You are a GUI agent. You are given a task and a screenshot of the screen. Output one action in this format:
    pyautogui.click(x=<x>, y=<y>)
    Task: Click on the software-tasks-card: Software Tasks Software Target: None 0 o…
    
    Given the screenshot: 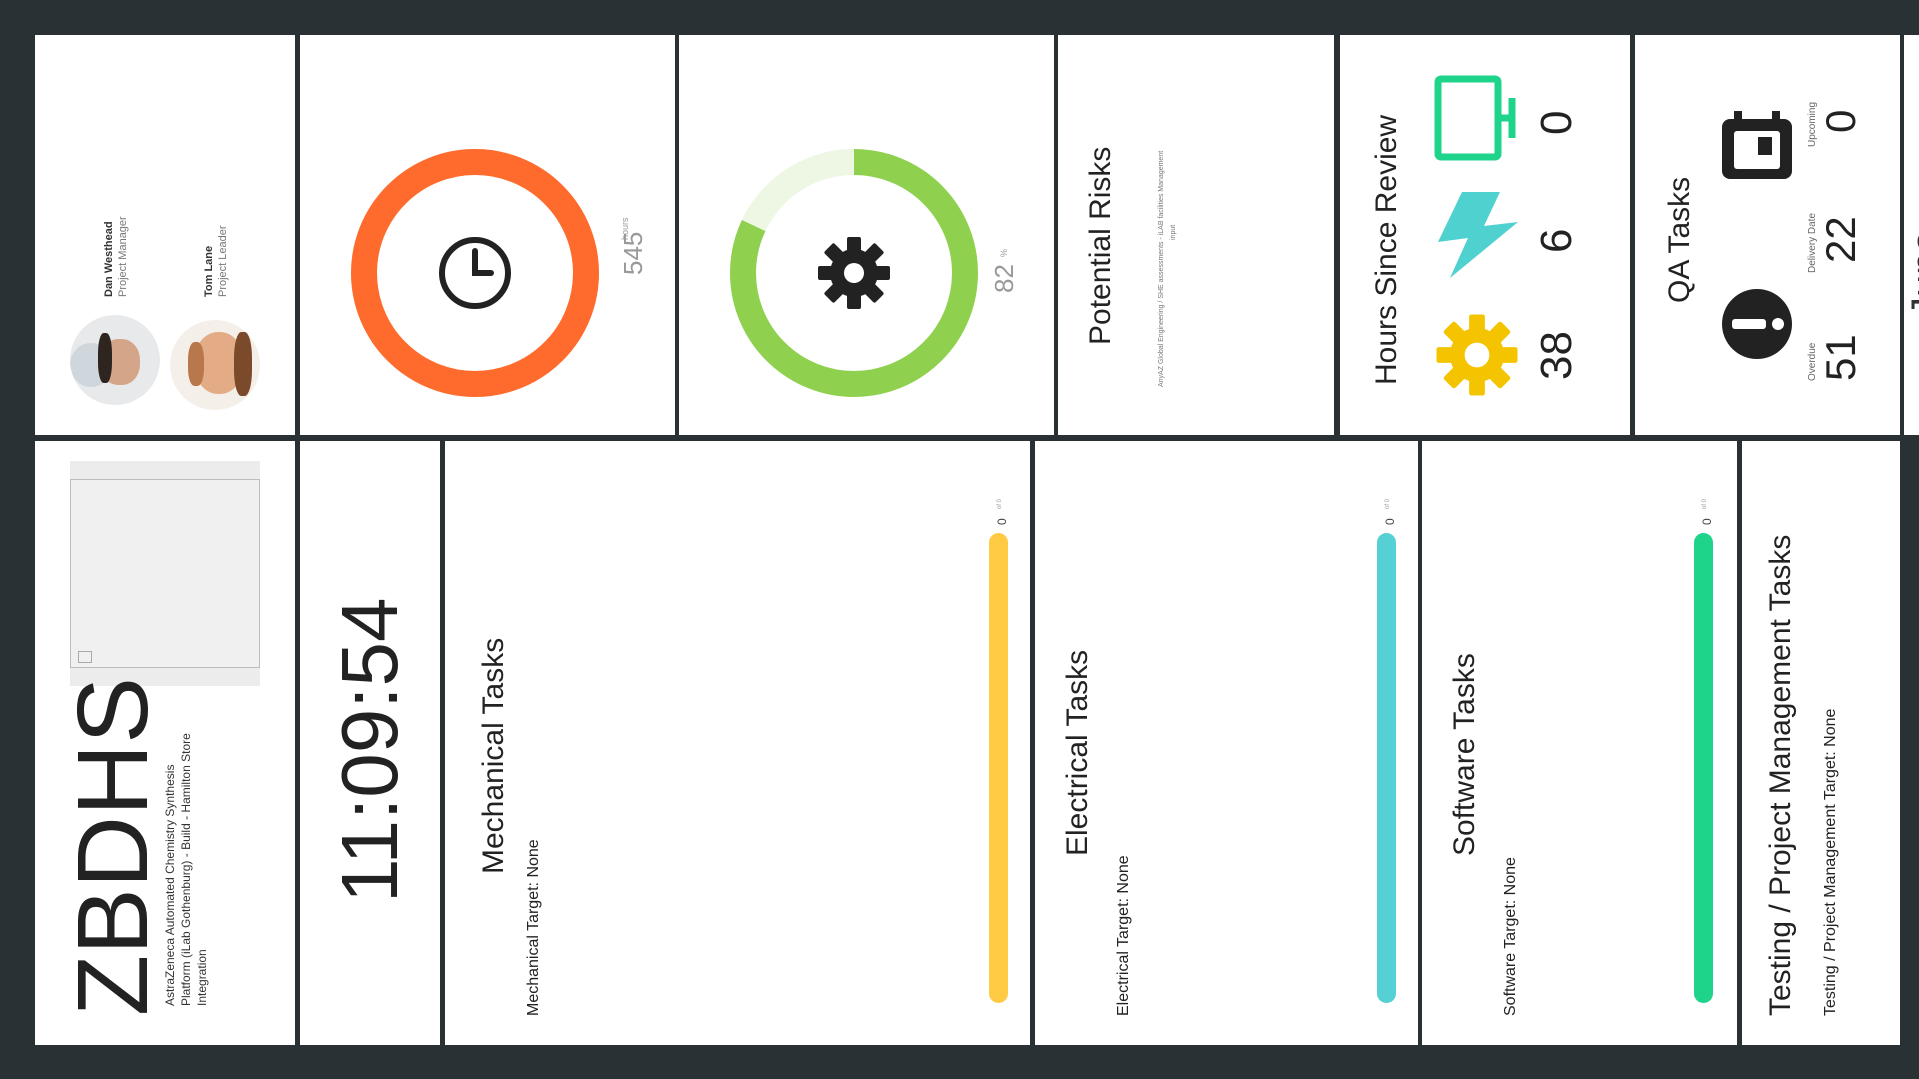 What is the action you would take?
    pyautogui.click(x=1579, y=743)
    